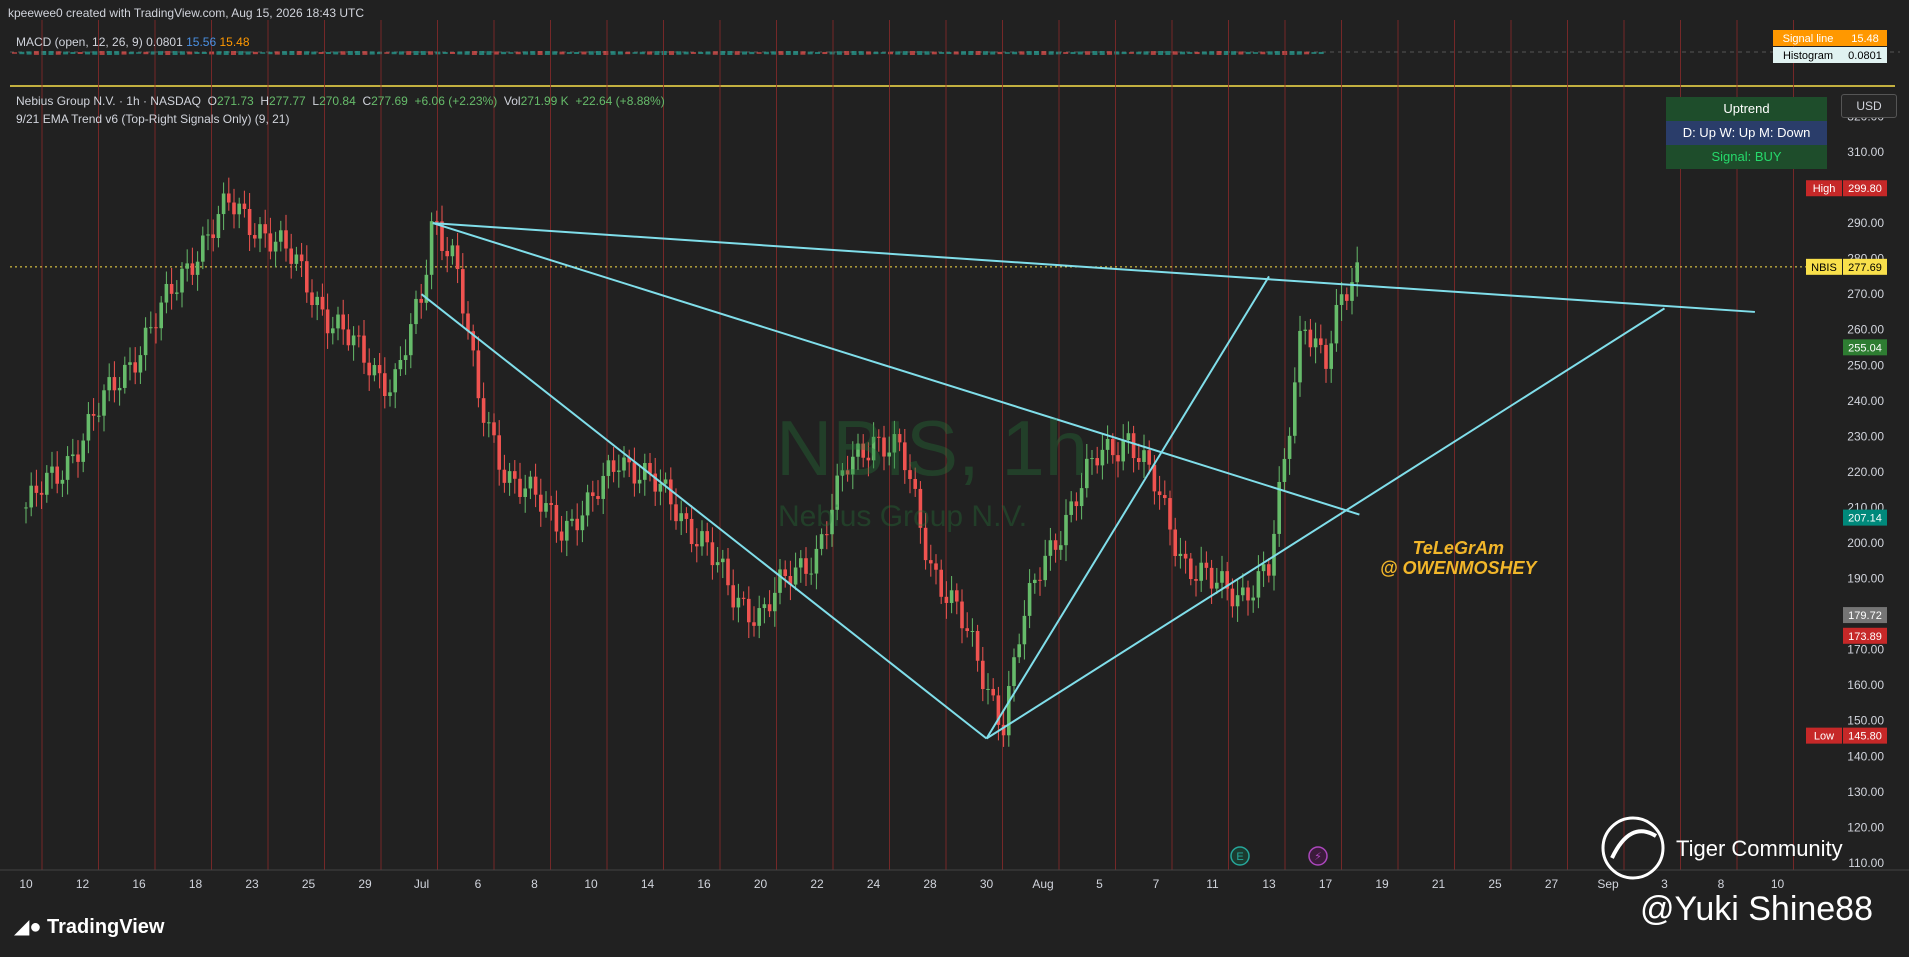  Describe the element at coordinates (620, 101) in the screenshot. I see `symbol-volume-change: +22.64 (+8.88%)` at that location.